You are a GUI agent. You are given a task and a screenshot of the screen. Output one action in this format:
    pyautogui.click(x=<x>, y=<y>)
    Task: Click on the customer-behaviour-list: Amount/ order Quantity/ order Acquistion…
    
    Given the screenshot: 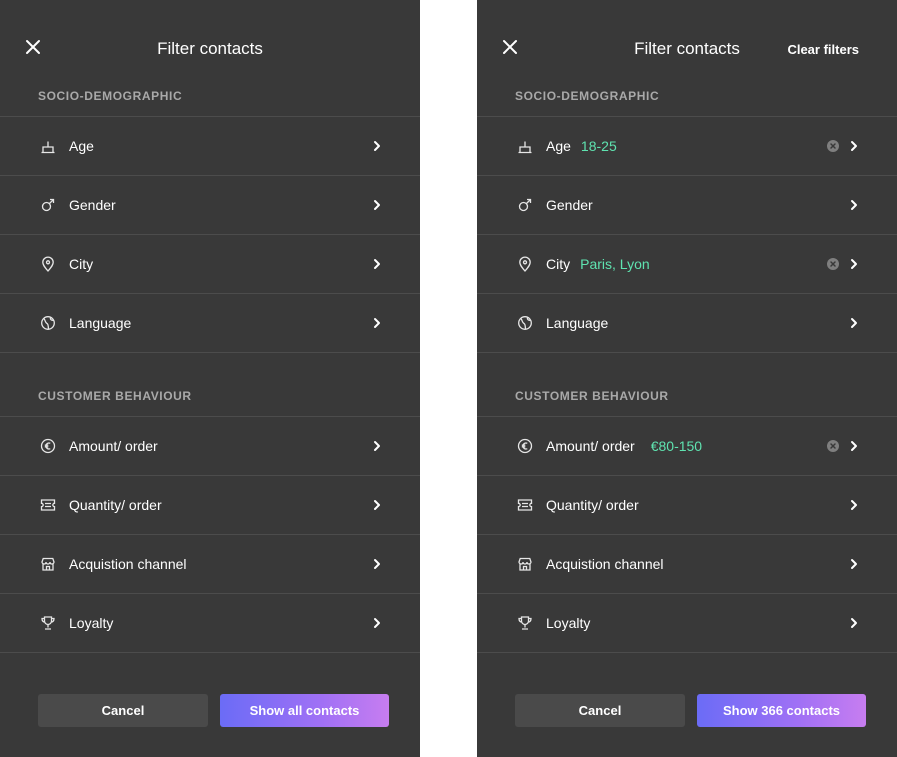 What is the action you would take?
    pyautogui.click(x=210, y=534)
    